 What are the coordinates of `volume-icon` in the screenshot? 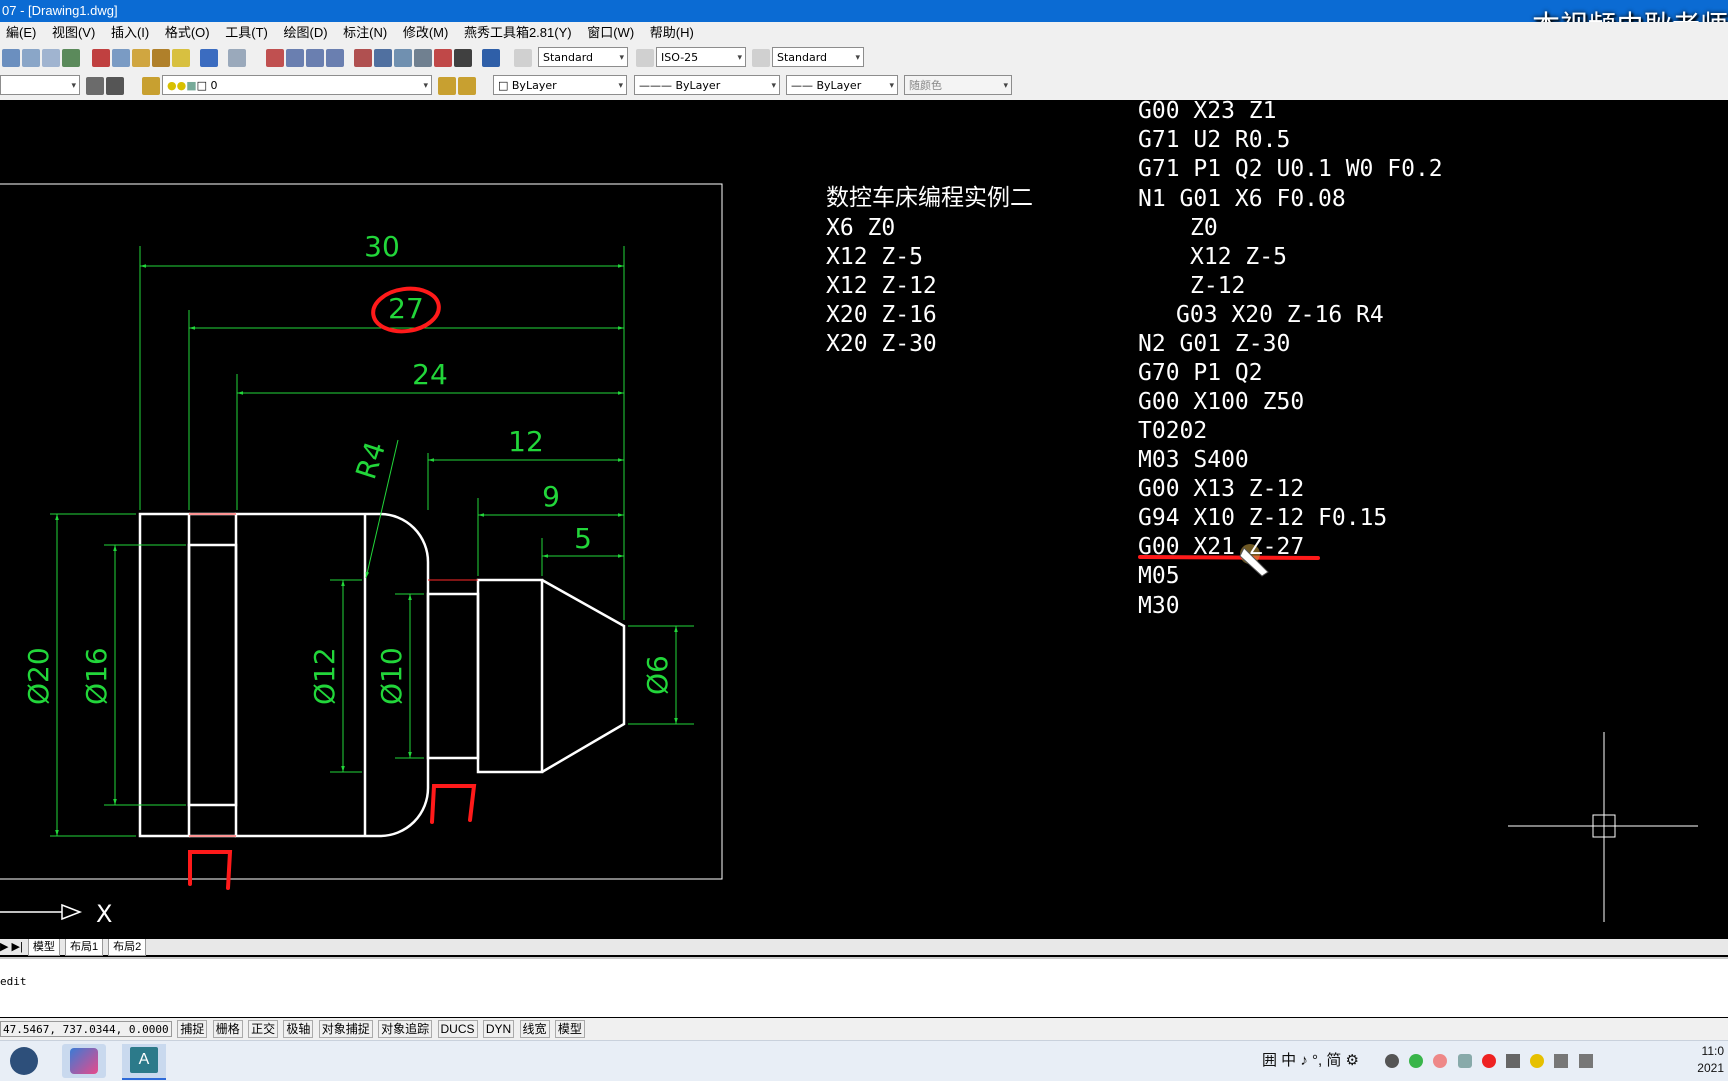 It's located at (1561, 1061).